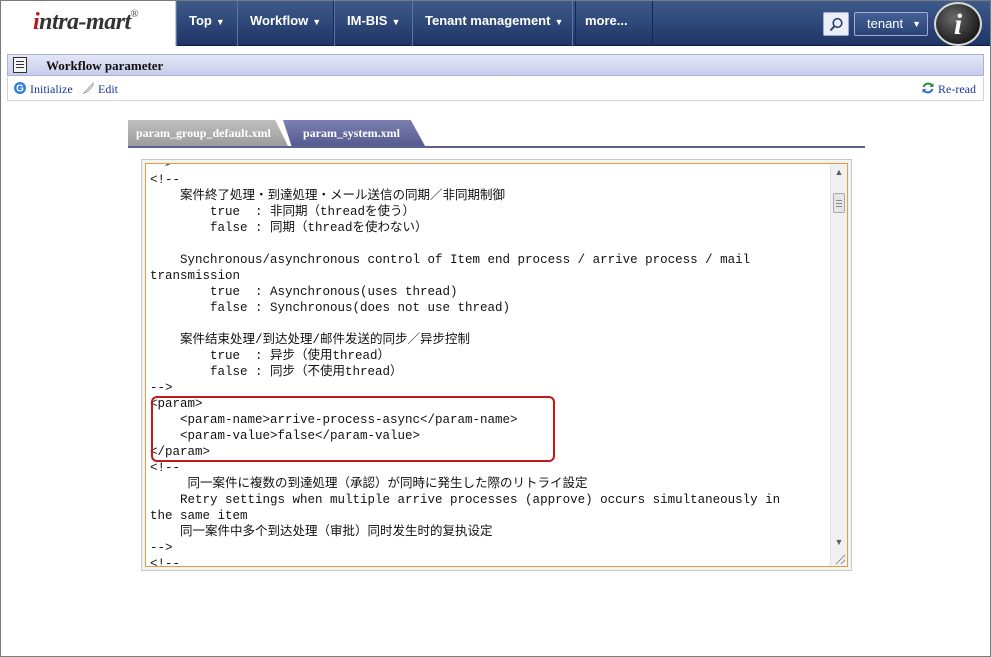 The image size is (991, 657). What do you see at coordinates (495, 89) in the screenshot?
I see `toolbar: G Initialize Edit Re-read` at bounding box center [495, 89].